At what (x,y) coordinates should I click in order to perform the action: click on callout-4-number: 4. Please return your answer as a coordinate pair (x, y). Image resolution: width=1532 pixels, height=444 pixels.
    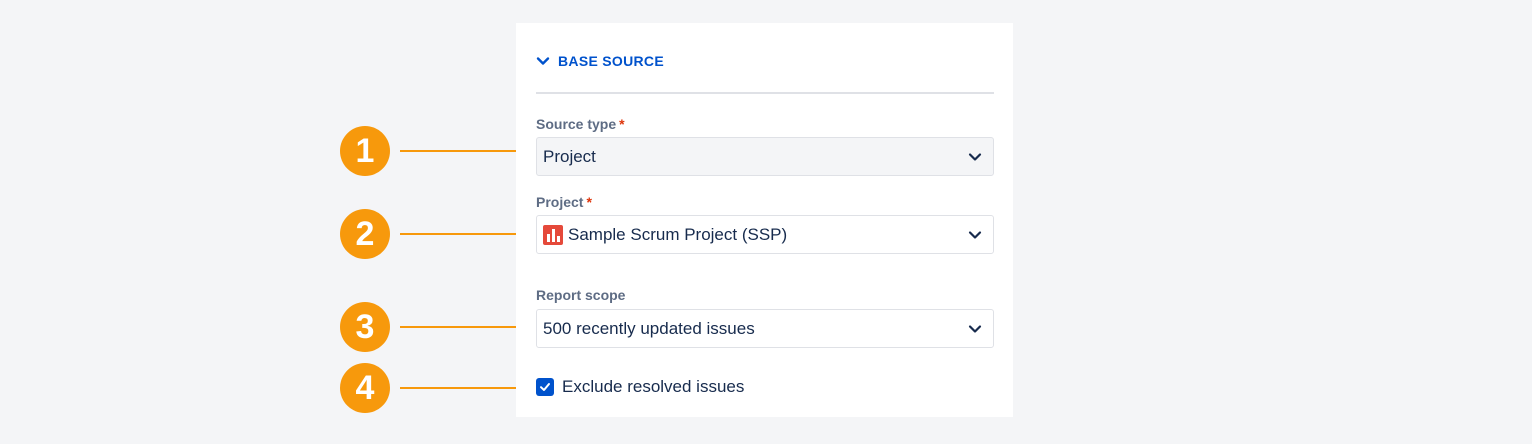
    Looking at the image, I should click on (365, 387).